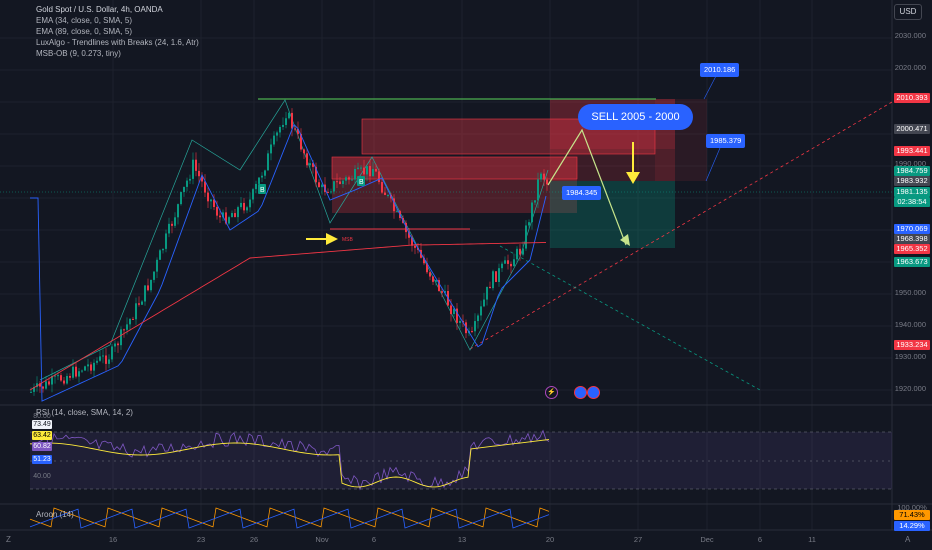 This screenshot has width=932, height=550. What do you see at coordinates (910, 324) in the screenshot?
I see `price-axis-label: 1940.000` at bounding box center [910, 324].